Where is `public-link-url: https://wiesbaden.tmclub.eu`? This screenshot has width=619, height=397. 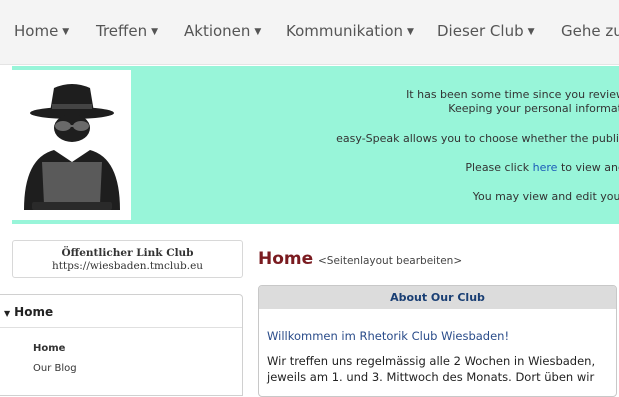 public-link-url: https://wiesbaden.tmclub.eu is located at coordinates (127, 266).